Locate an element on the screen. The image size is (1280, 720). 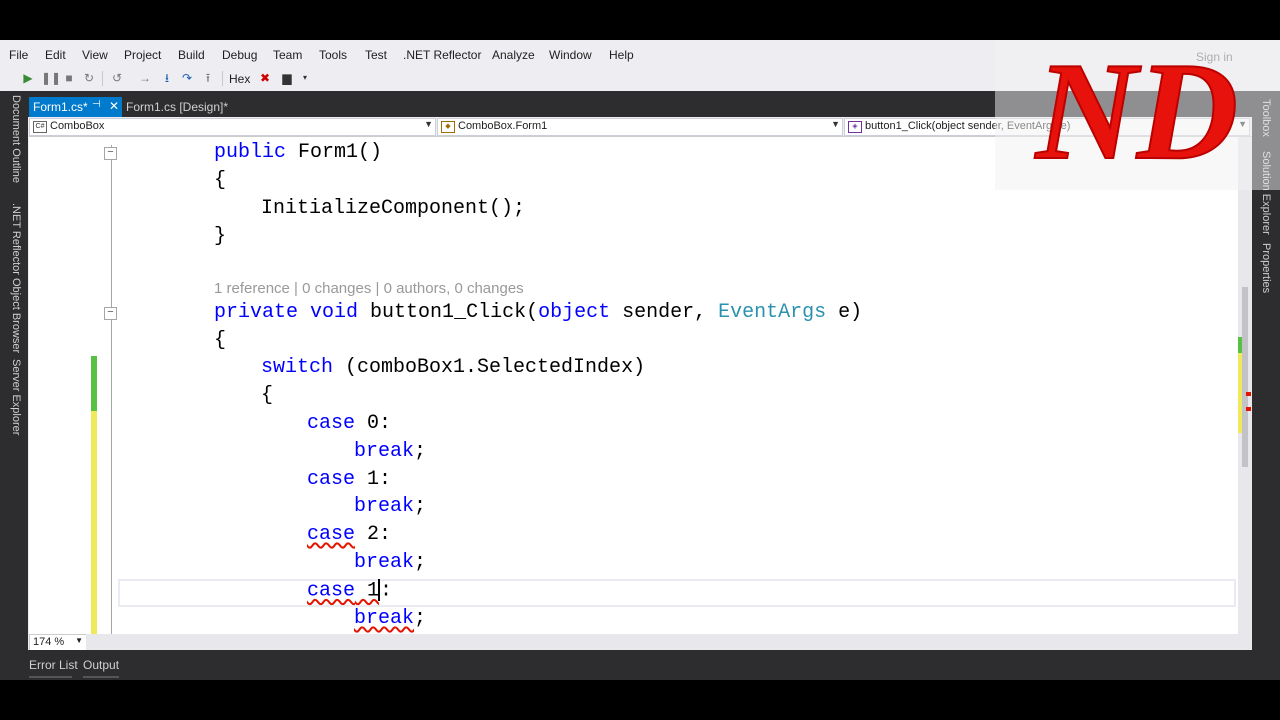
document-outline-tab: Document Outline is located at coordinates (16, 139).